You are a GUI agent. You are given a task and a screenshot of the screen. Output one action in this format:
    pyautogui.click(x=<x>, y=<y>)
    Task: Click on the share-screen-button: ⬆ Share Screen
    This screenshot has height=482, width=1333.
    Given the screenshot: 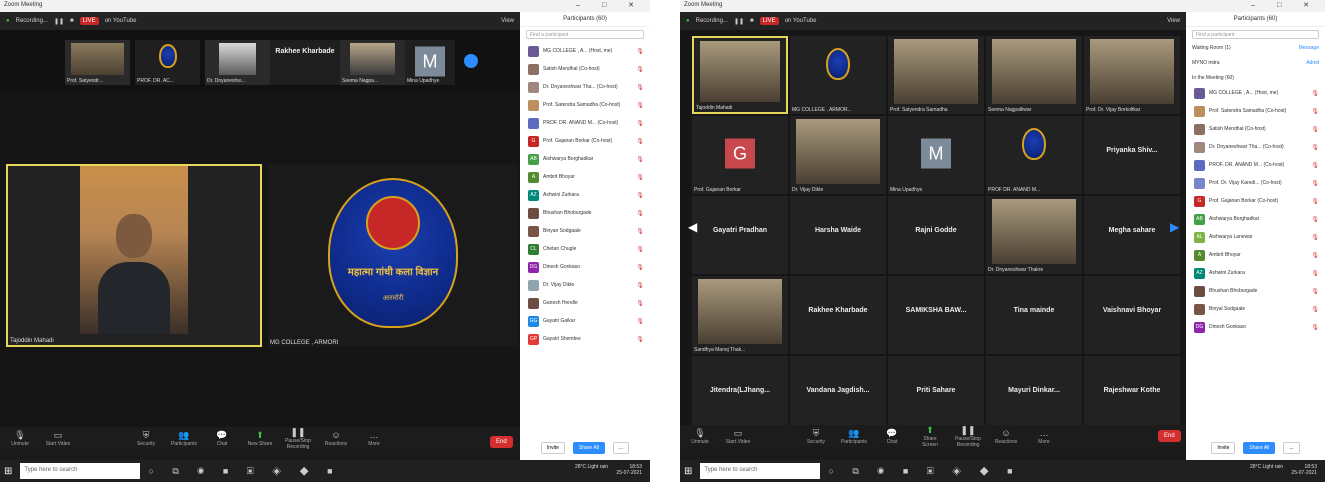 What is the action you would take?
    pyautogui.click(x=930, y=436)
    